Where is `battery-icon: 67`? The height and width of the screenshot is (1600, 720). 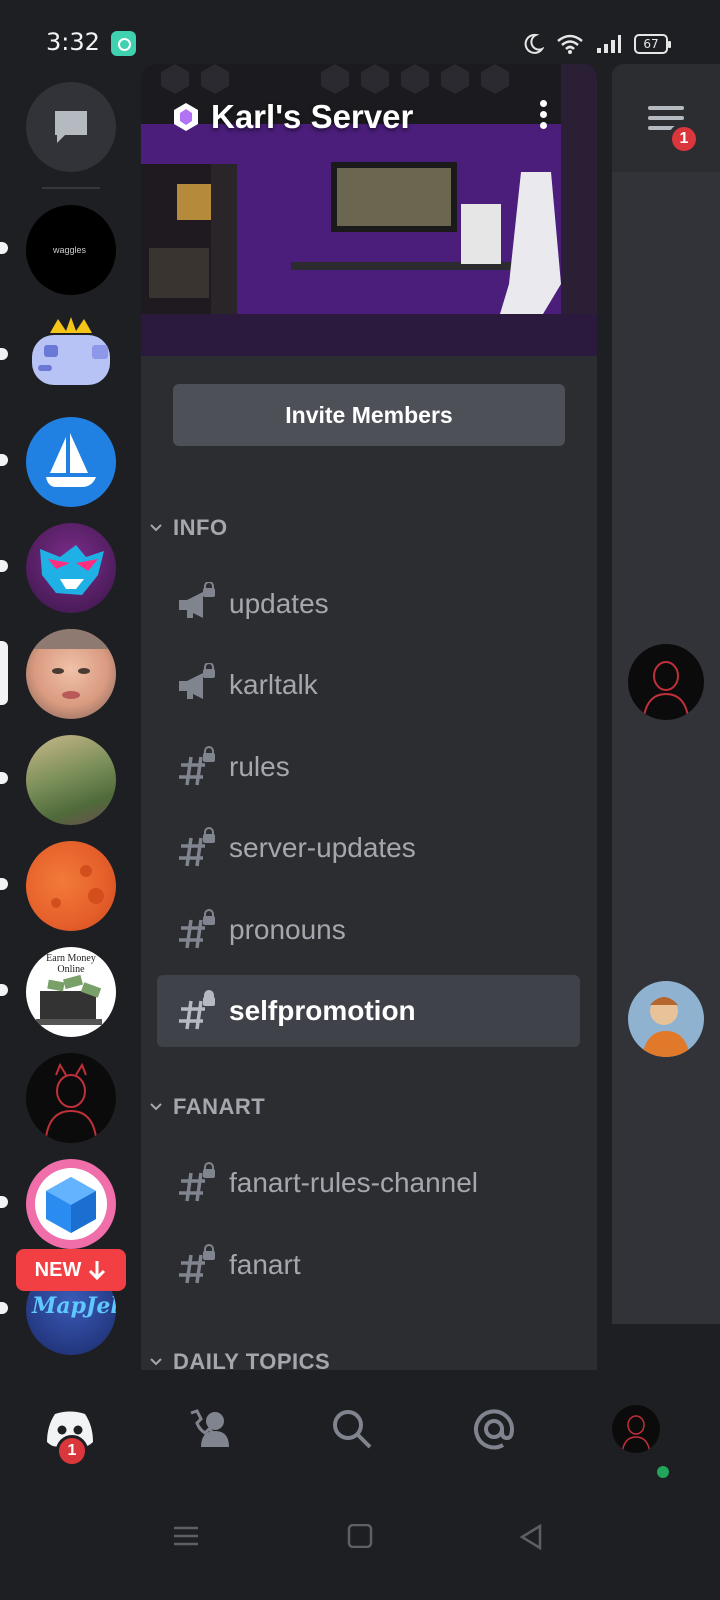
battery-icon: 67 is located at coordinates (652, 44).